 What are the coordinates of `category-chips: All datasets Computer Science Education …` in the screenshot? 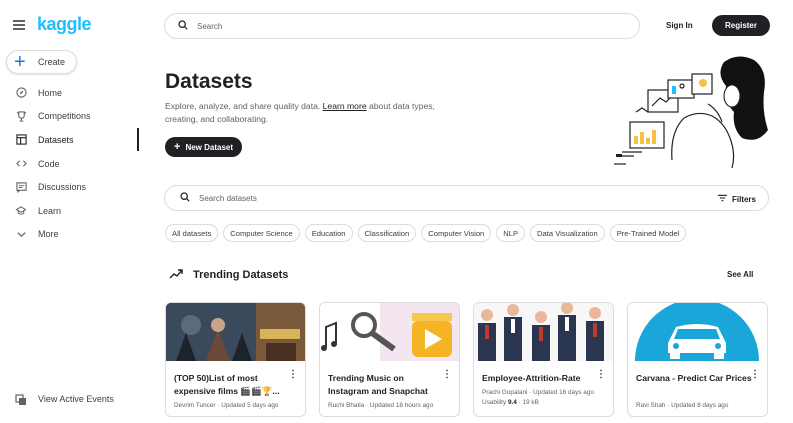 It's located at (428, 233).